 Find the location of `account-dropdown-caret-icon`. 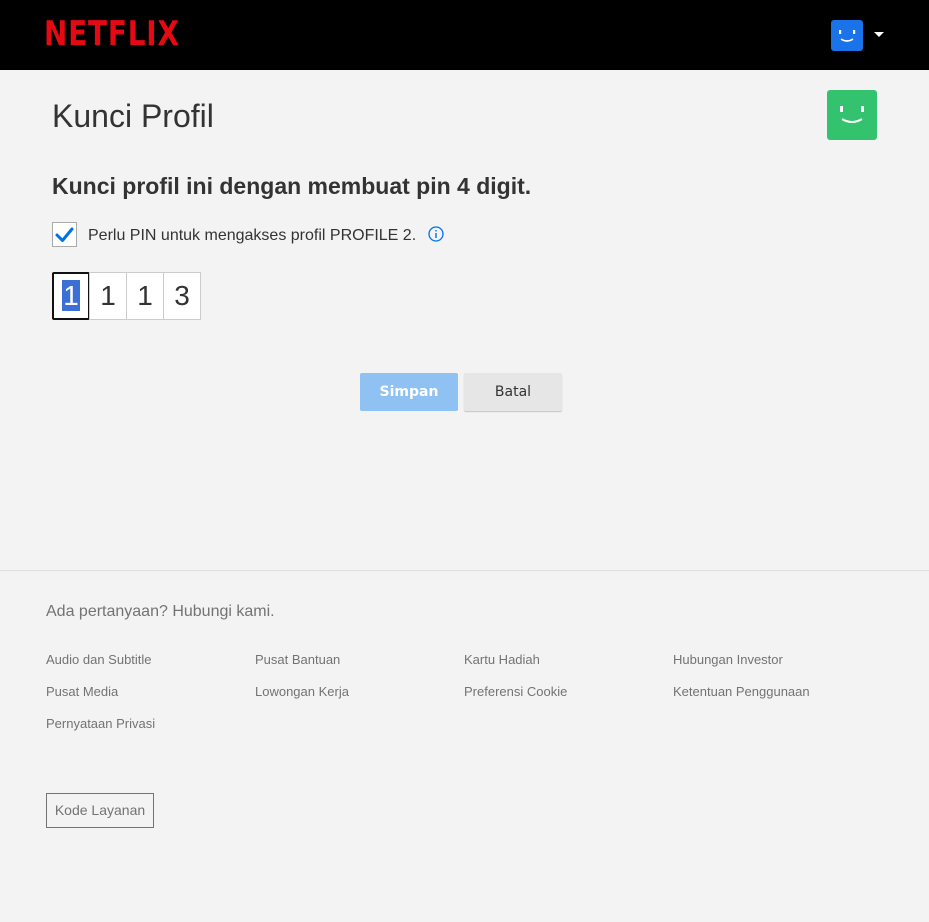

account-dropdown-caret-icon is located at coordinates (879, 34).